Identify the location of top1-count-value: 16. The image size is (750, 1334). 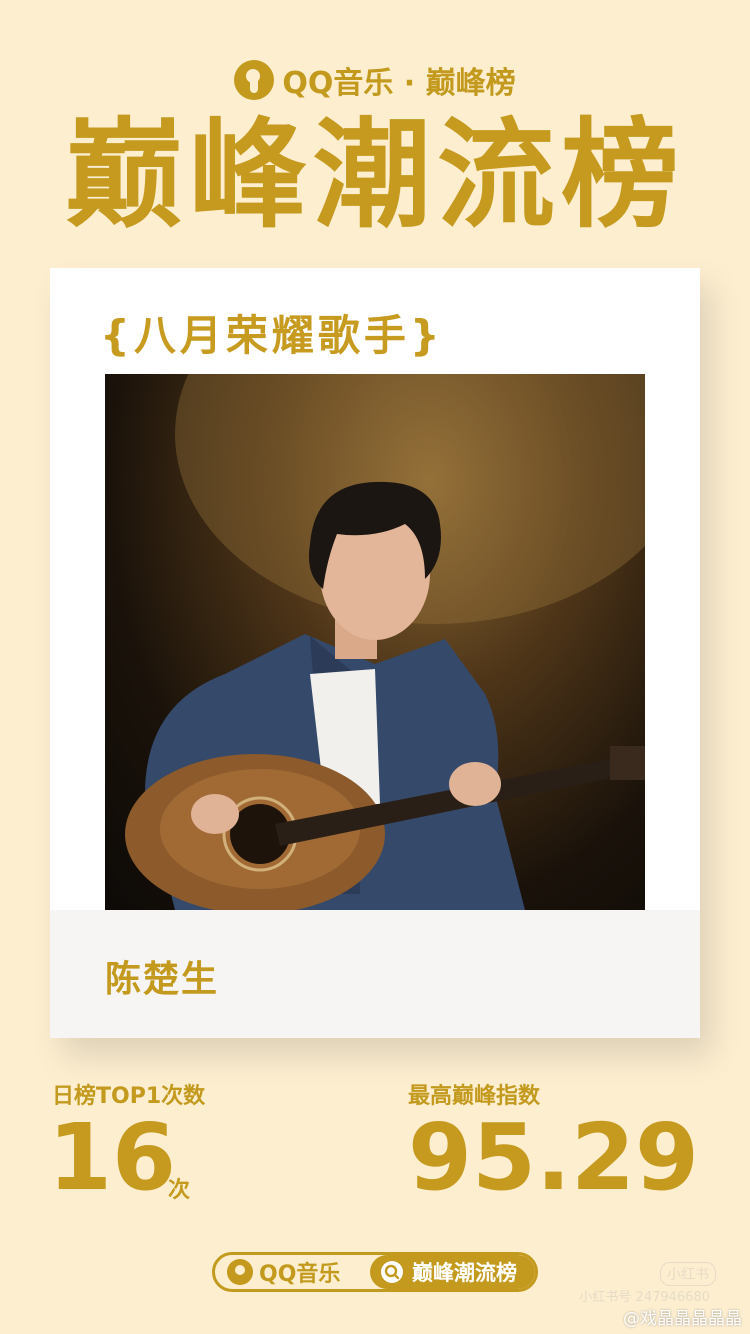
(112, 1157).